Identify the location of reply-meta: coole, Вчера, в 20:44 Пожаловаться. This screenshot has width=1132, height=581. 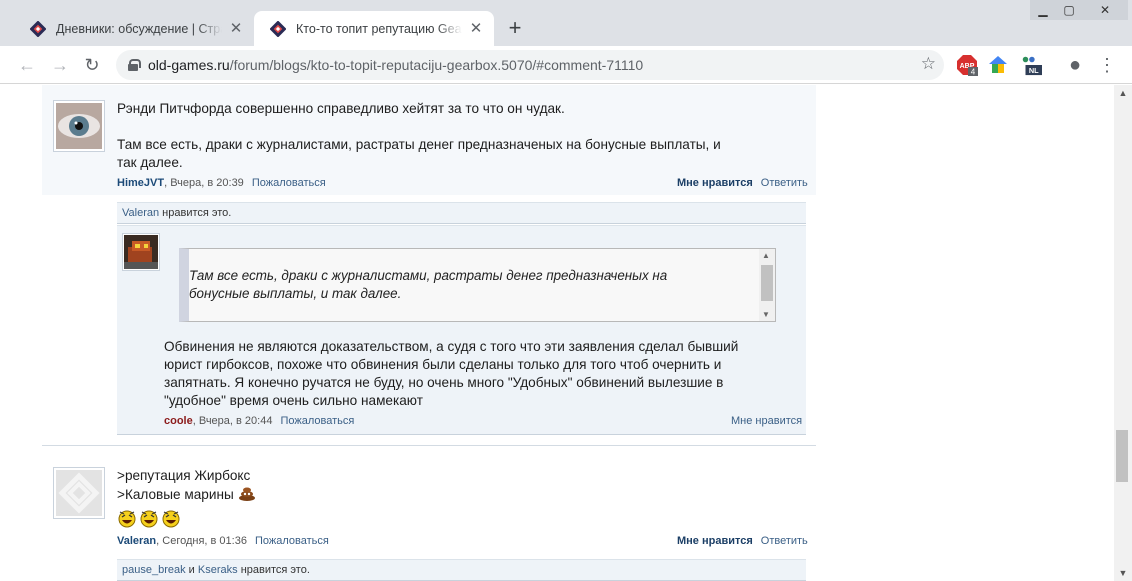
(259, 421).